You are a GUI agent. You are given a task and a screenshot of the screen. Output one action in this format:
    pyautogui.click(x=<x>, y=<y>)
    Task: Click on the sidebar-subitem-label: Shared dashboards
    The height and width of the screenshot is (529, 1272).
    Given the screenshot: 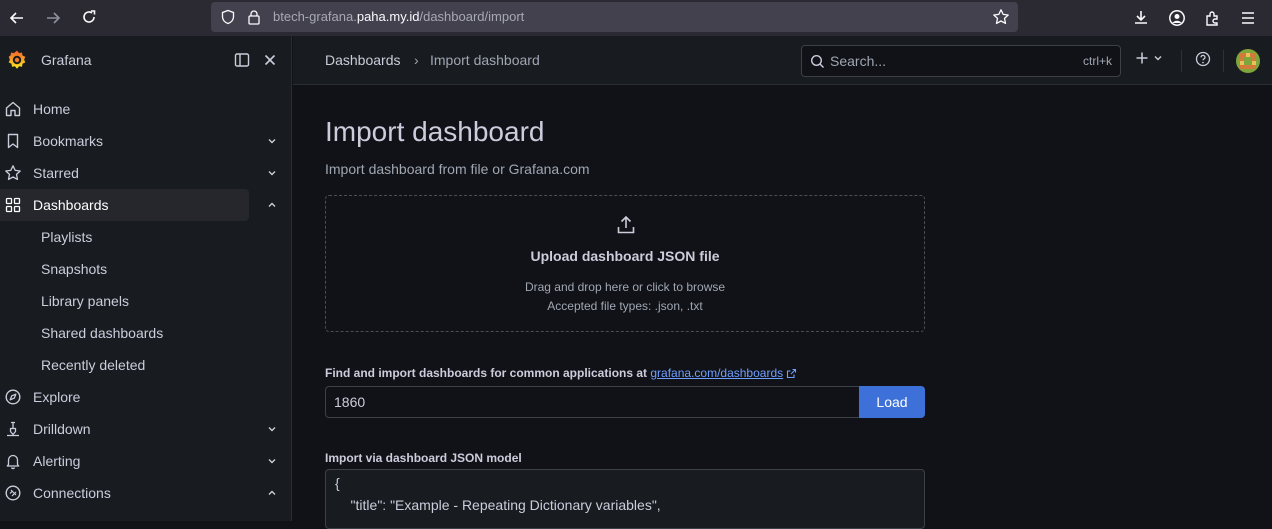 What is the action you would take?
    pyautogui.click(x=102, y=333)
    